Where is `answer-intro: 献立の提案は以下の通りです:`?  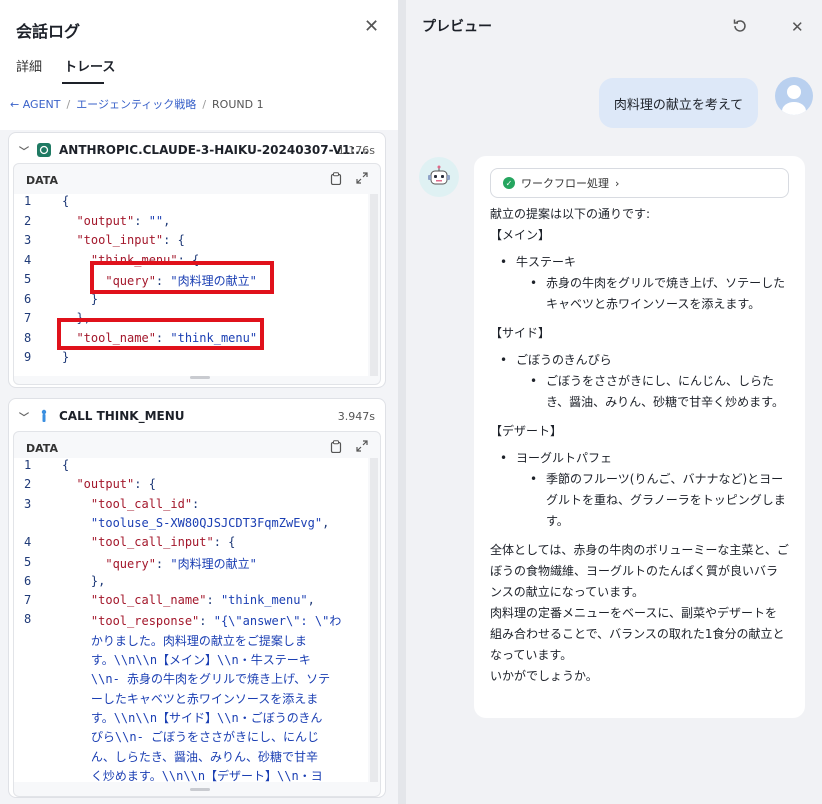 answer-intro: 献立の提案は以下の通りです: is located at coordinates (570, 214).